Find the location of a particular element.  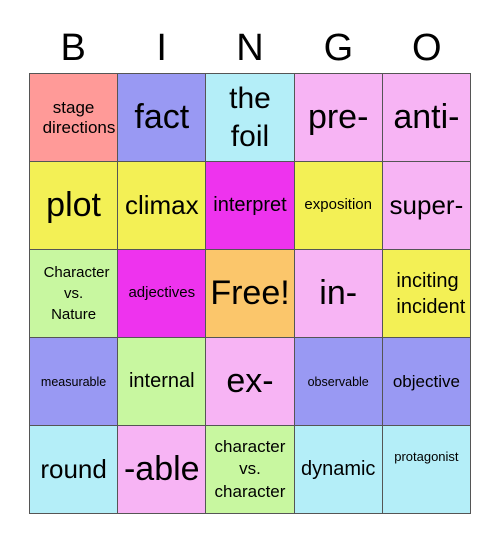

bingo-cell: -able is located at coordinates (162, 469).